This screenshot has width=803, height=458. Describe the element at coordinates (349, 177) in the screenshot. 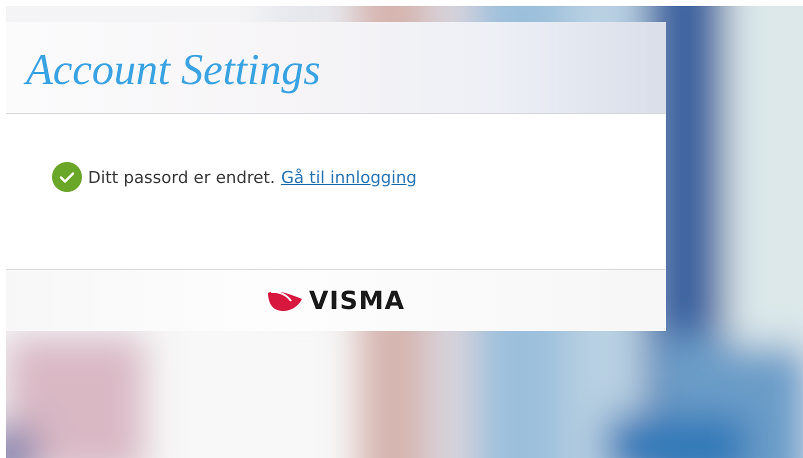

I see `login-link: Gå til innlogging` at that location.